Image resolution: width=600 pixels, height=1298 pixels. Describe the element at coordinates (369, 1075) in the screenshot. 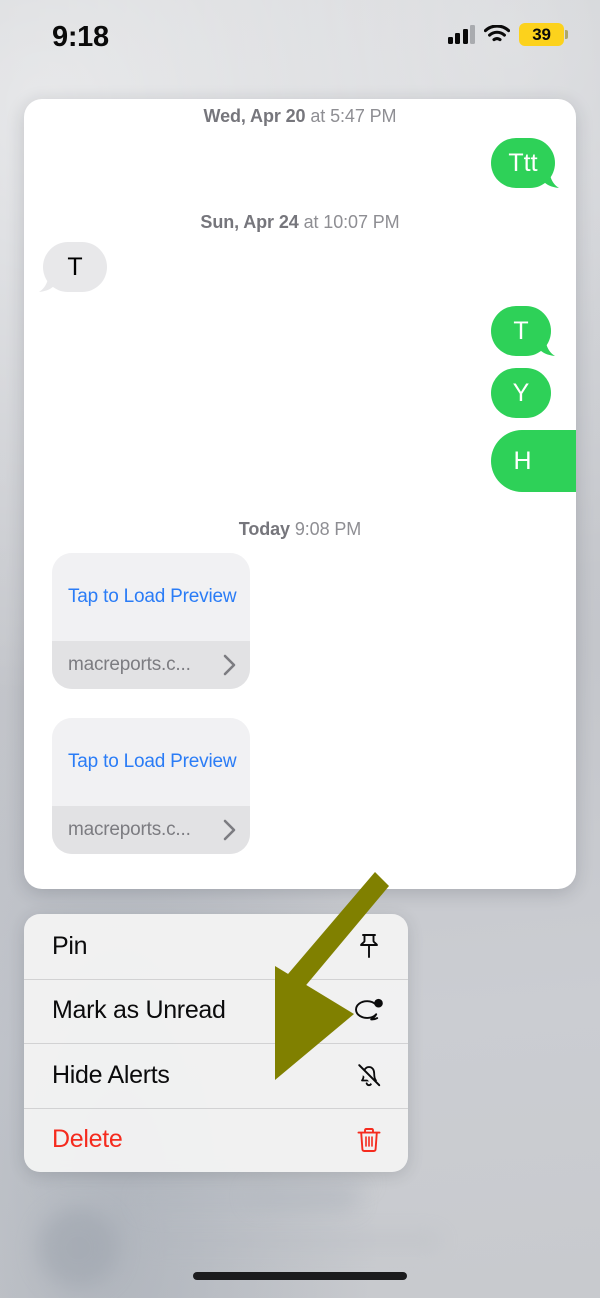

I see `bell-slash-icon` at that location.